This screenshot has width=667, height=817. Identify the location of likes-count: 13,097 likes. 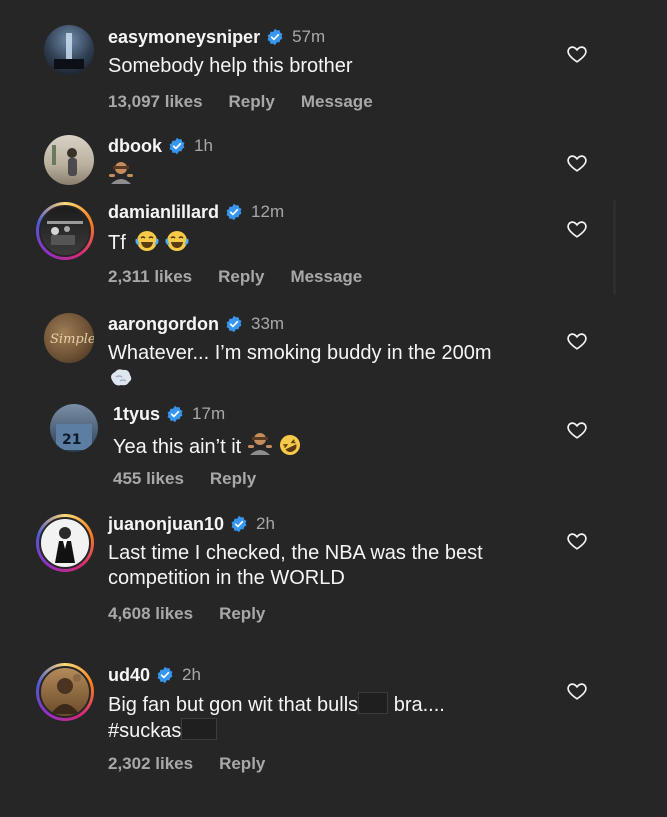
(155, 102).